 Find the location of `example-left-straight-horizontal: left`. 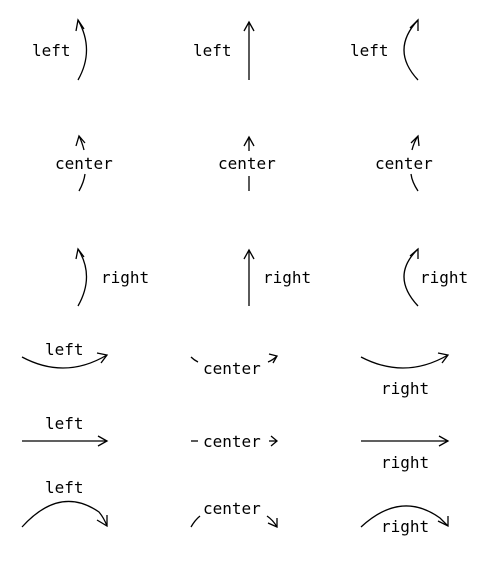

example-left-straight-horizontal: left is located at coordinates (65, 430).